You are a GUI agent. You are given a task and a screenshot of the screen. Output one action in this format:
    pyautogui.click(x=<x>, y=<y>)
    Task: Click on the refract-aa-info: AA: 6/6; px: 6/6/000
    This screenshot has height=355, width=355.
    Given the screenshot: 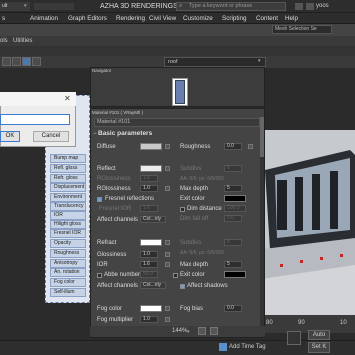 What is the action you would take?
    pyautogui.click(x=202, y=253)
    